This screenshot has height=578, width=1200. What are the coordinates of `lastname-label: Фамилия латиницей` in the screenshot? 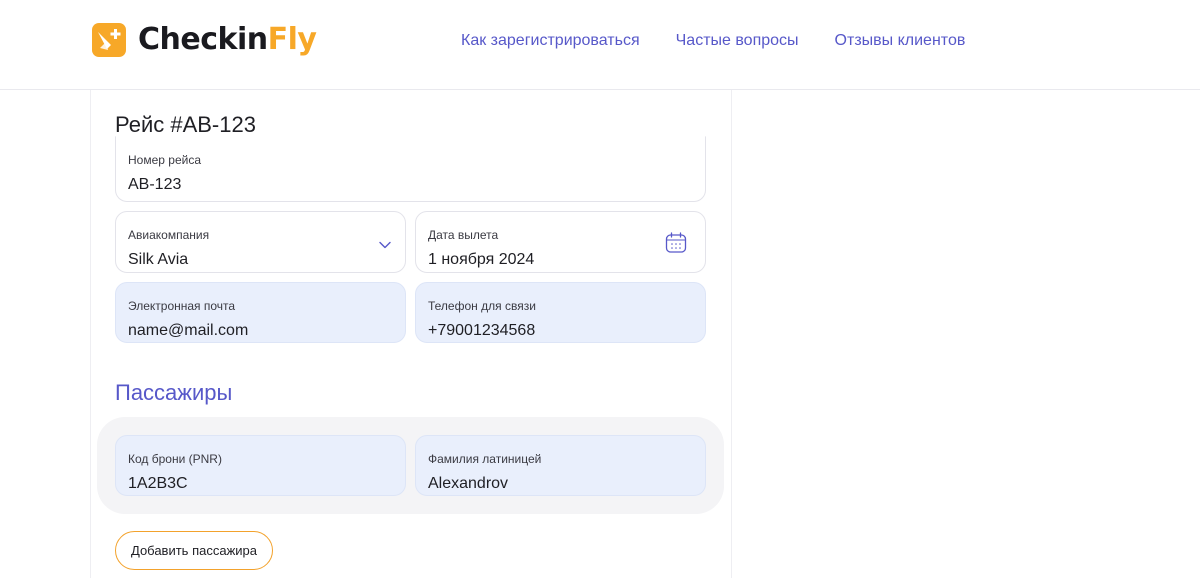 It's located at (485, 459).